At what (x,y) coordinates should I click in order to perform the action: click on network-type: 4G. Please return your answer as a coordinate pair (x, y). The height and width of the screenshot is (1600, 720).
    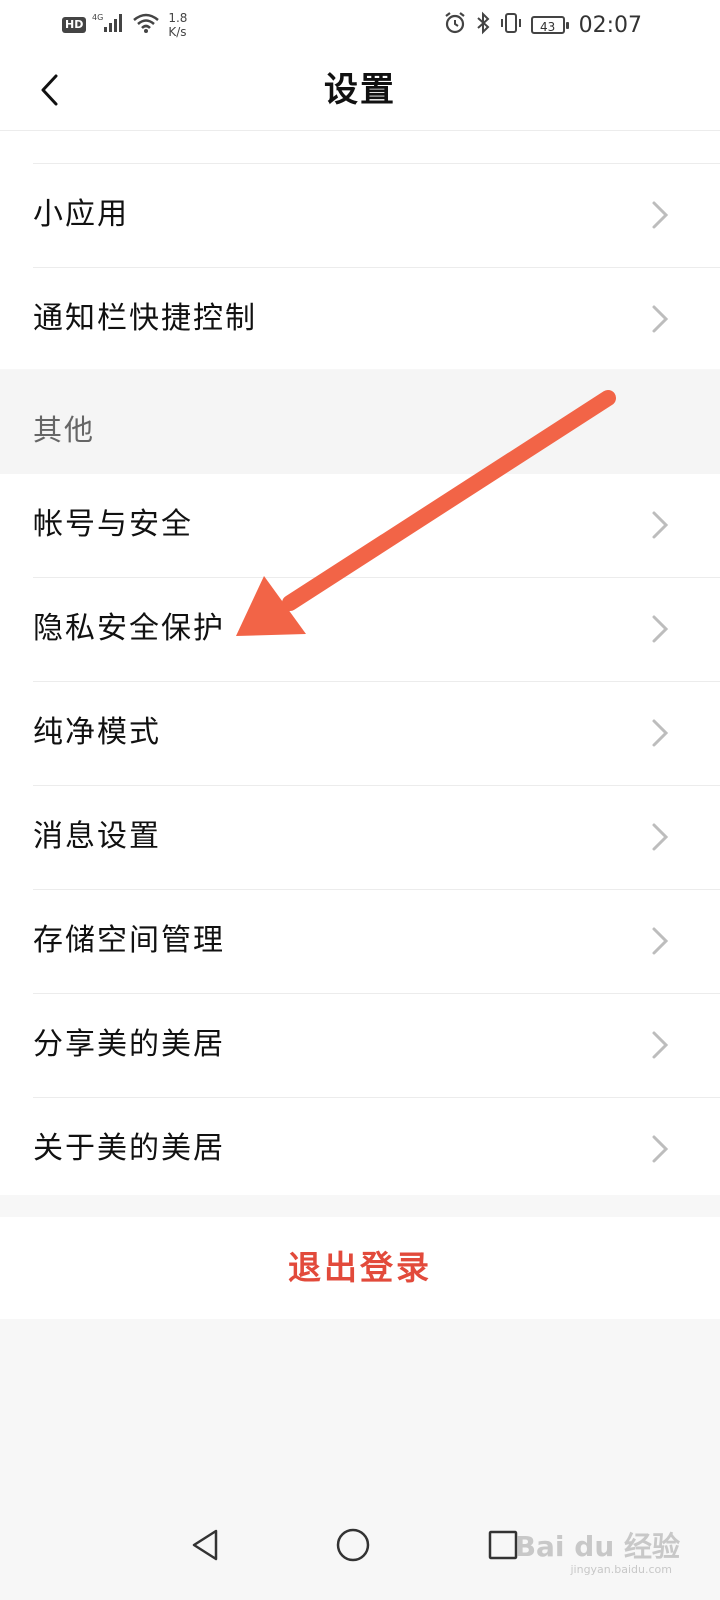
    Looking at the image, I should click on (97, 17).